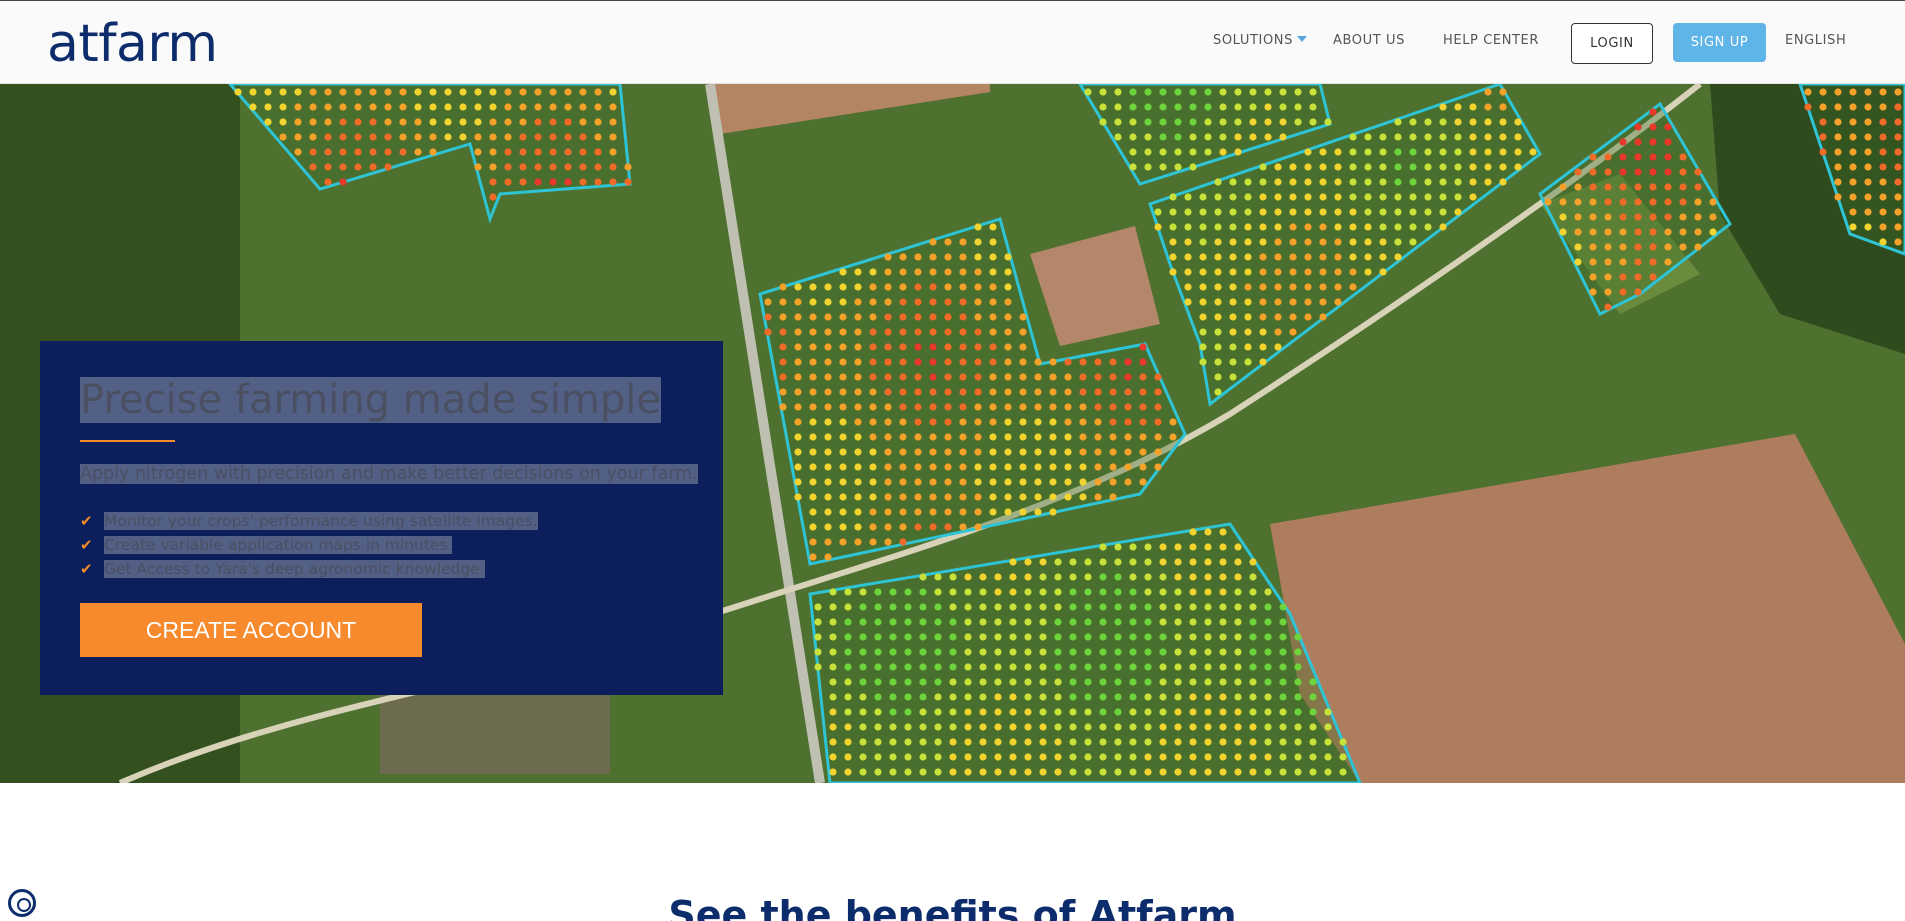  I want to click on login-button: LOGIN, so click(1612, 43).